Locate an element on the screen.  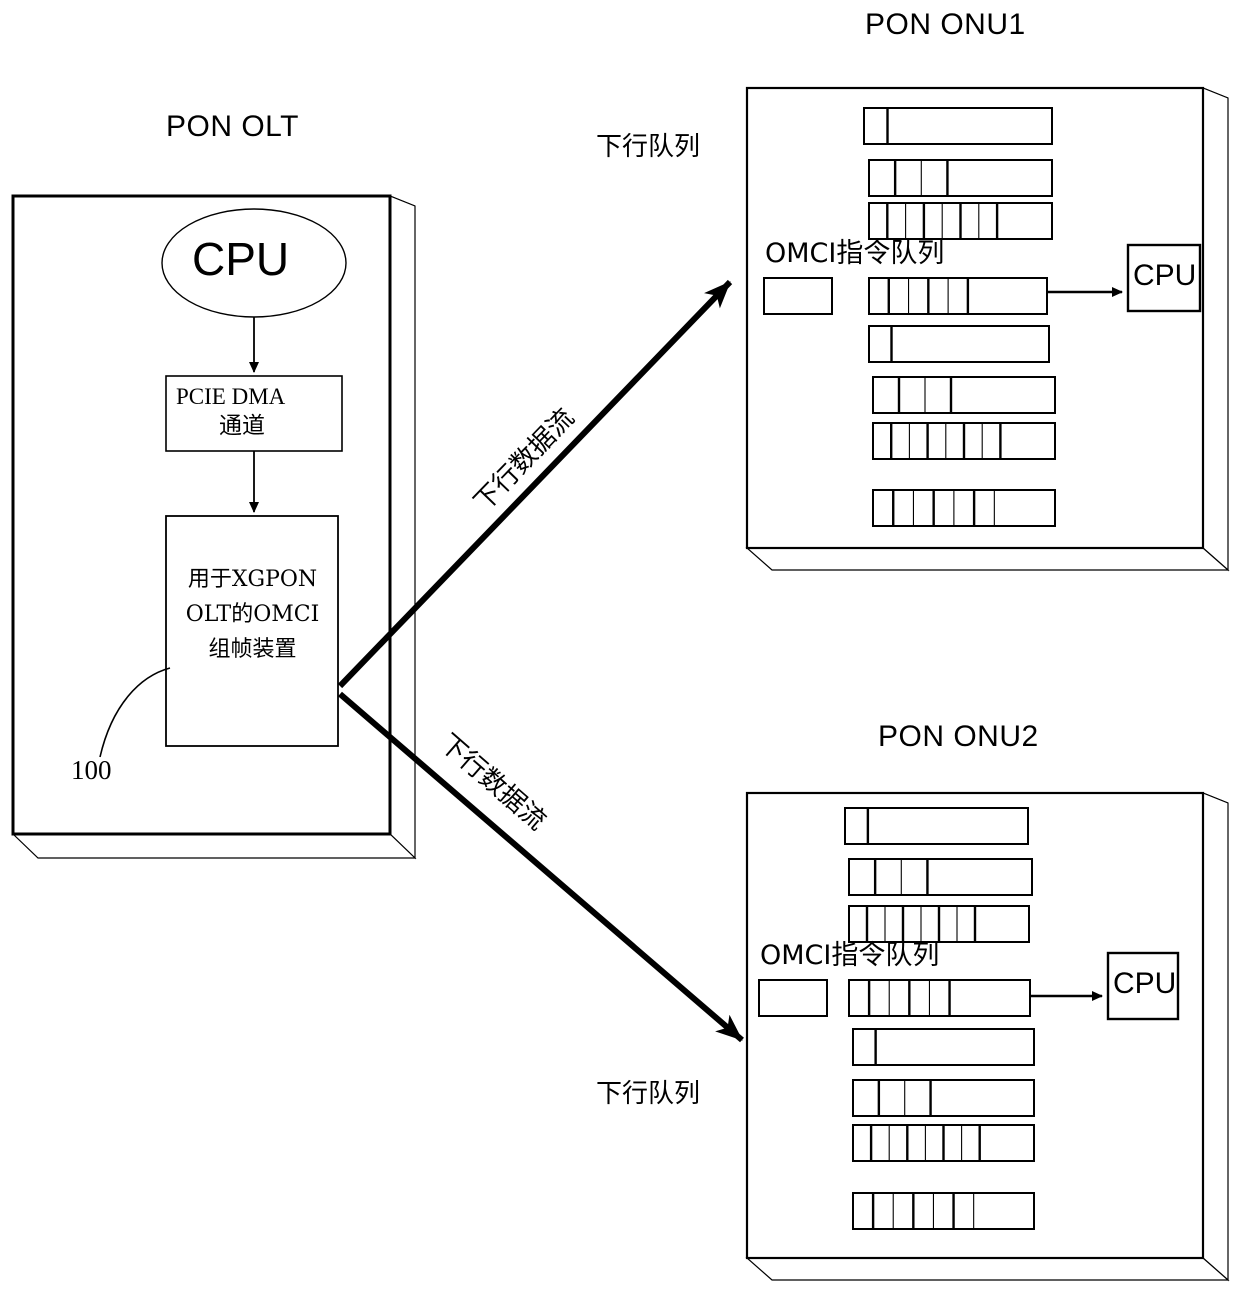
onu2-cpu-label: CPU is located at coordinates (1145, 983).